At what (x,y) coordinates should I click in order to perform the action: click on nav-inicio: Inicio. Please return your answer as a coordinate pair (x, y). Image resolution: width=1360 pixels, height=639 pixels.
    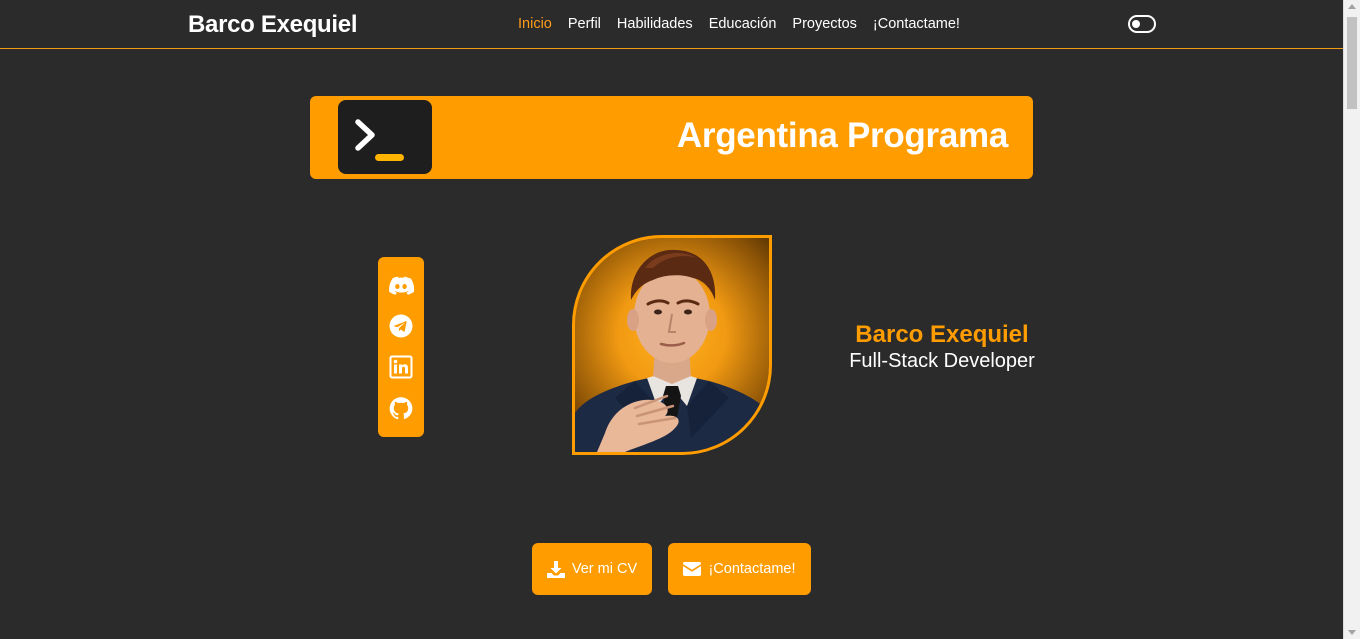
    Looking at the image, I should click on (535, 24).